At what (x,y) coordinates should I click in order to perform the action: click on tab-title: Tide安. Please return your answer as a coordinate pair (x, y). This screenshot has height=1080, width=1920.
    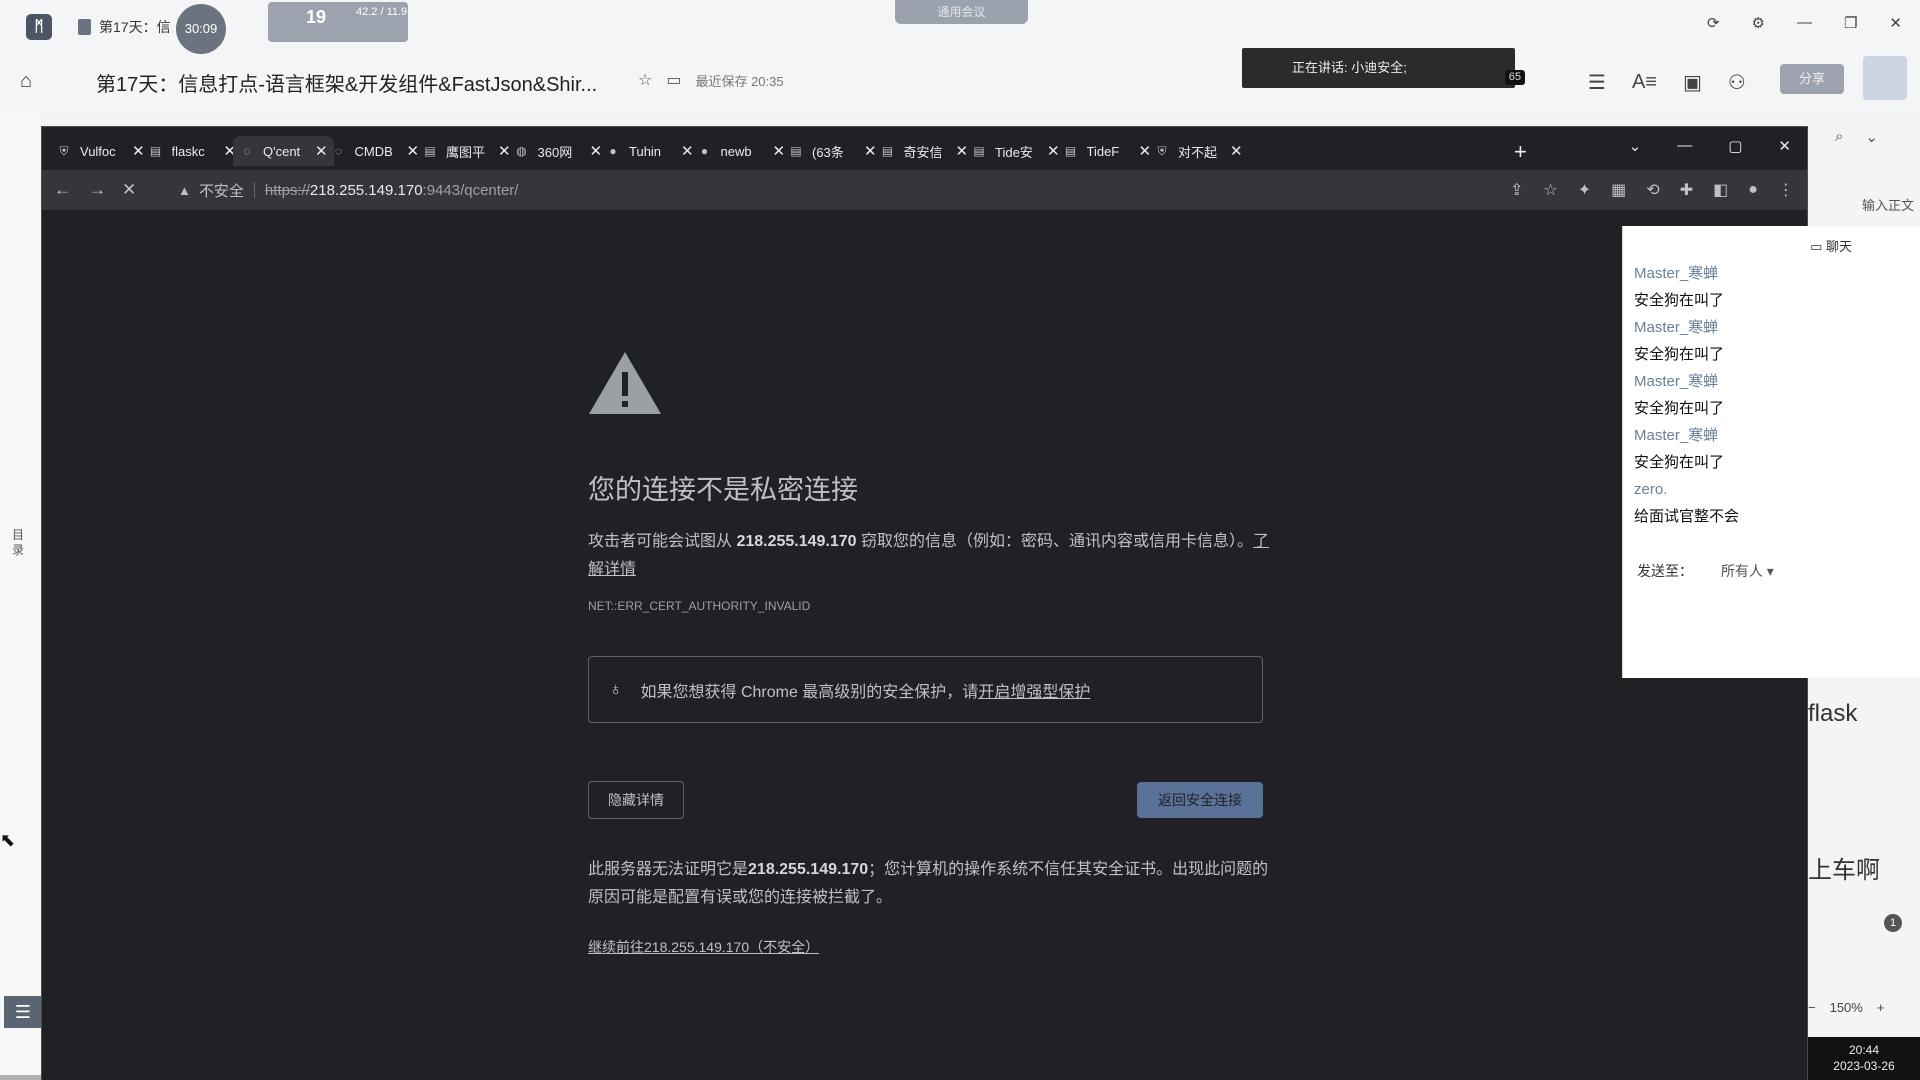
    Looking at the image, I should click on (1014, 152).